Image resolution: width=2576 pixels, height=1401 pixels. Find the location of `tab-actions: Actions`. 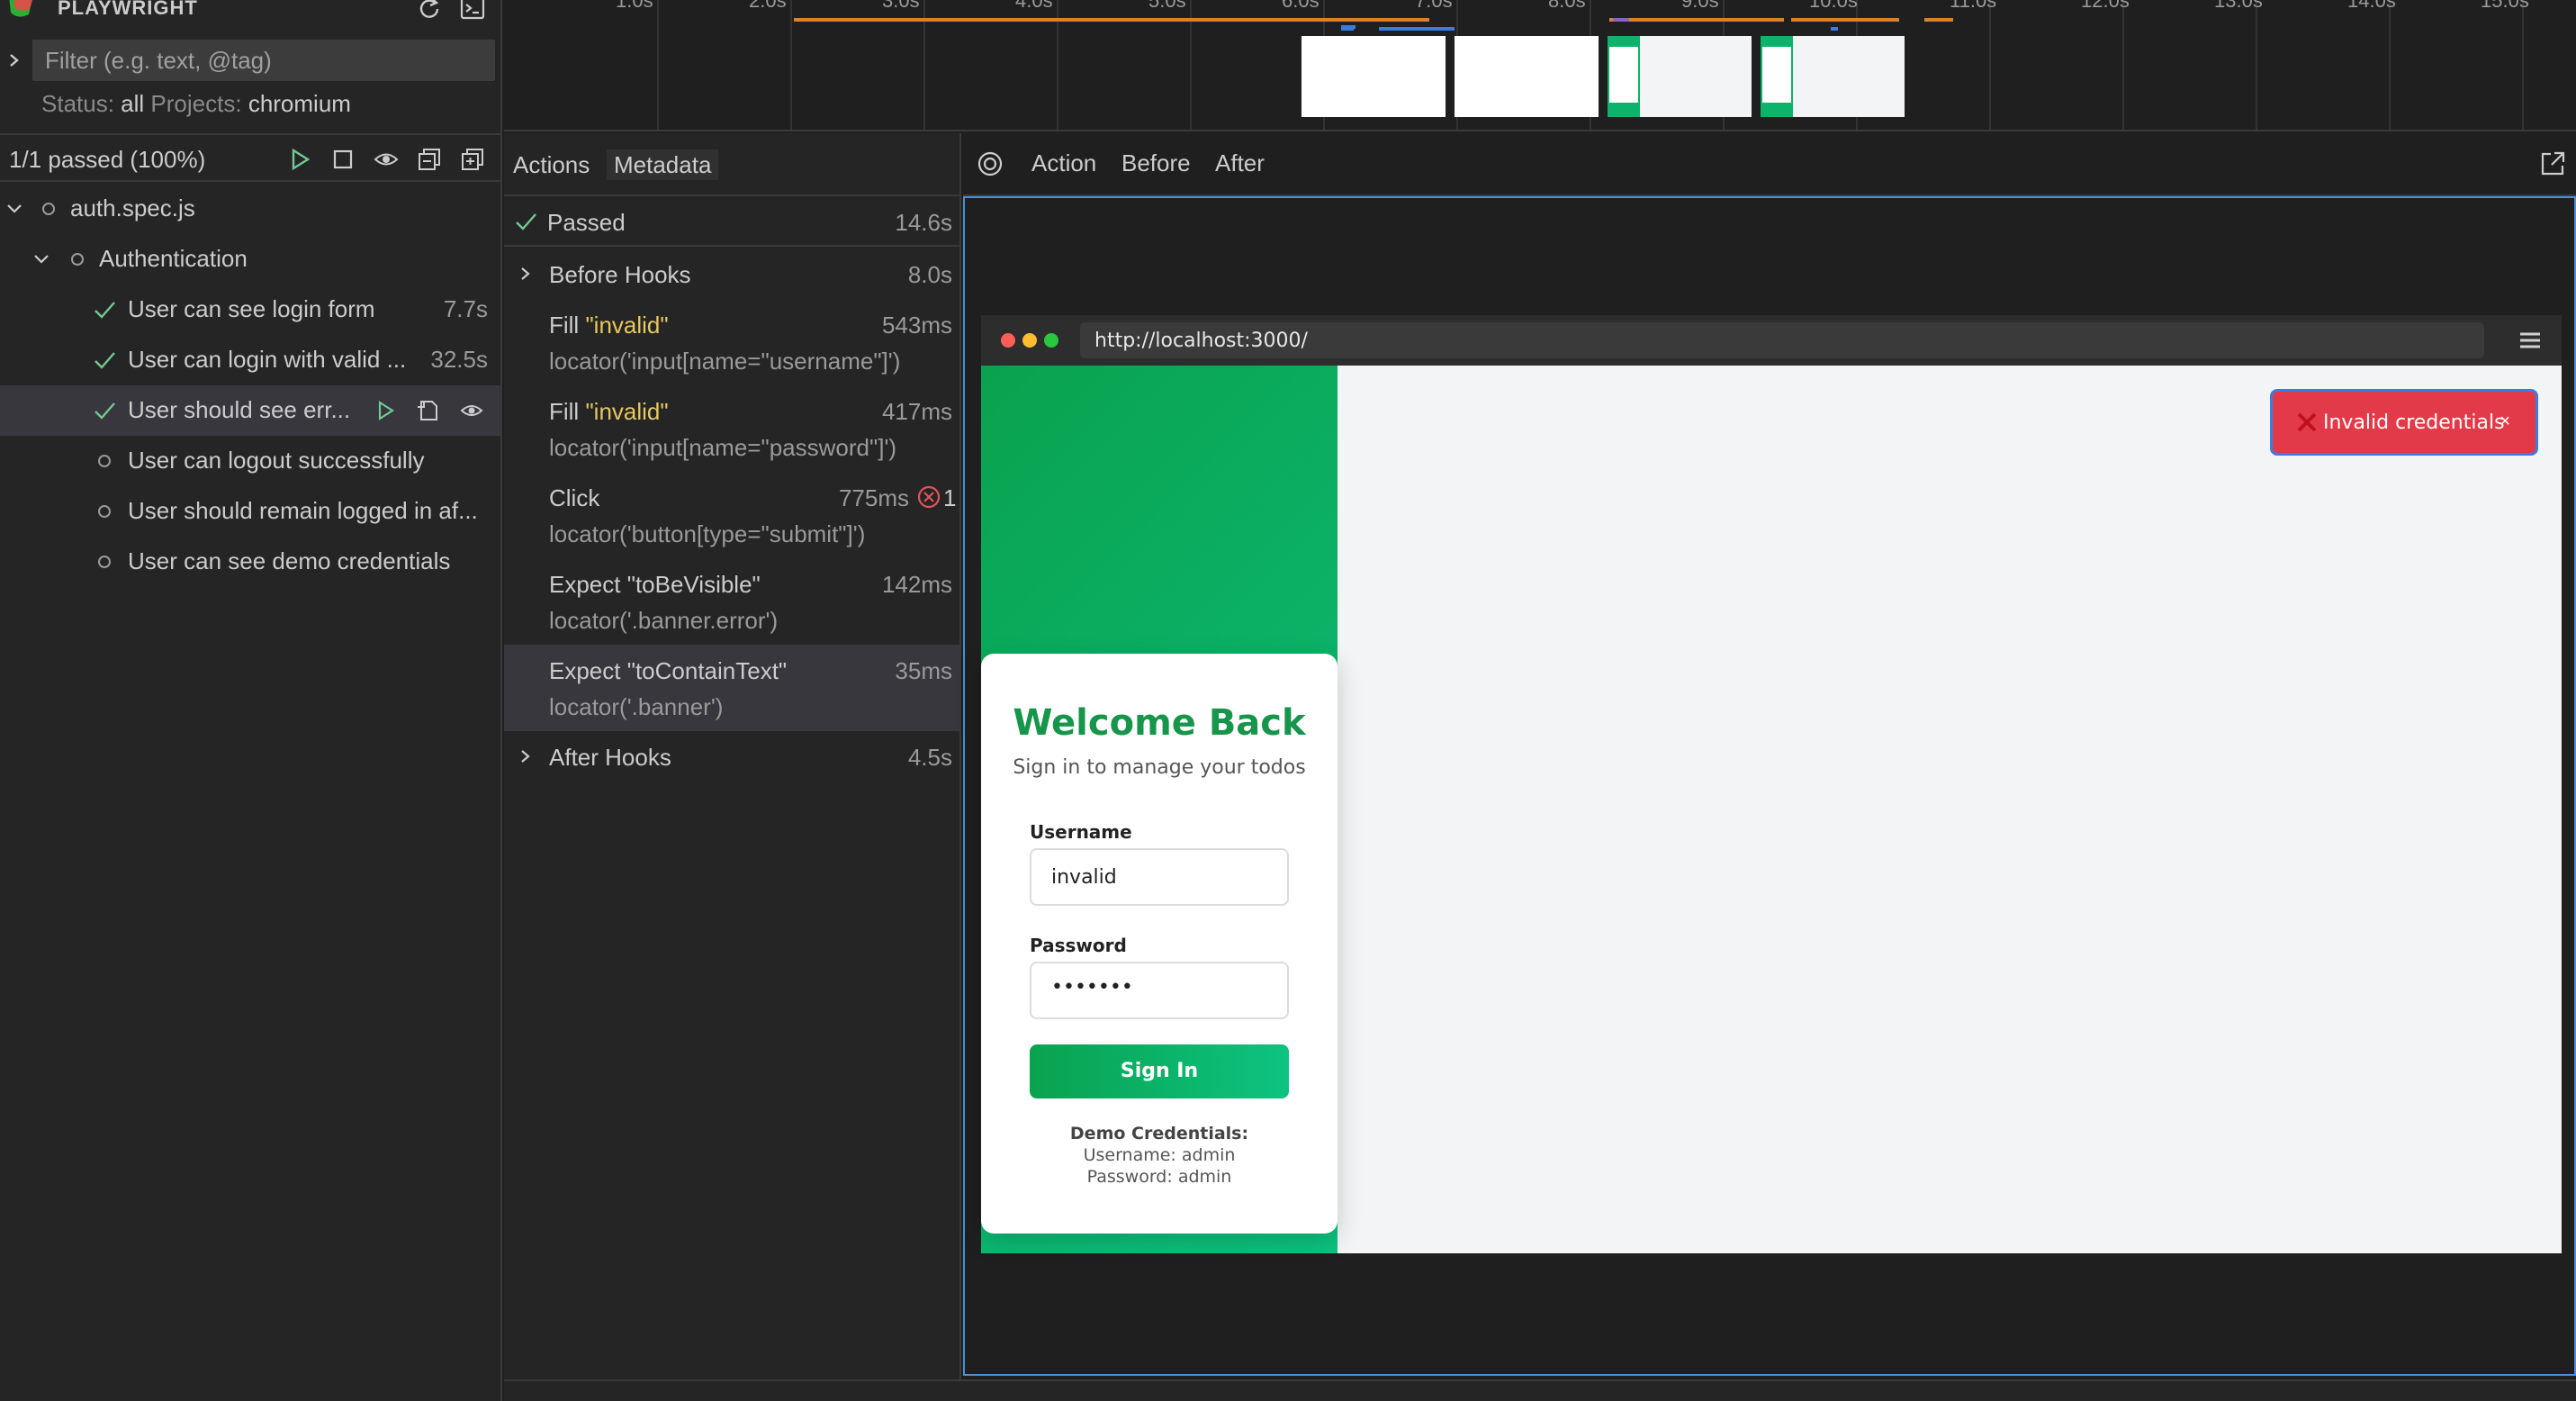

tab-actions: Actions is located at coordinates (551, 164).